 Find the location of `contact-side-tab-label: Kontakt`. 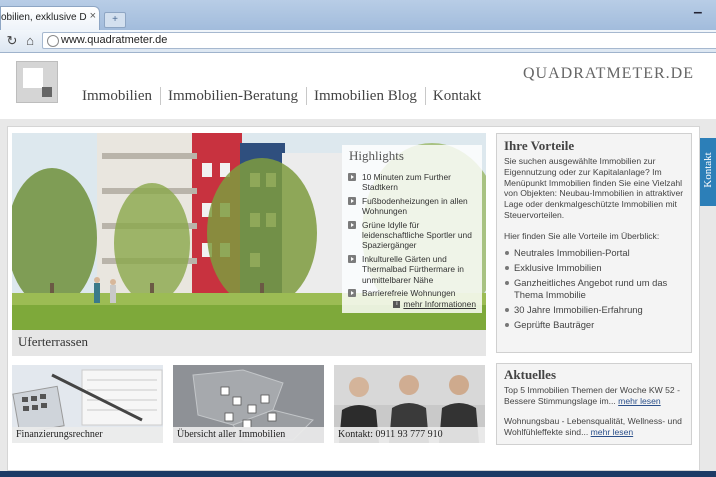

contact-side-tab-label: Kontakt is located at coordinates (708, 170).